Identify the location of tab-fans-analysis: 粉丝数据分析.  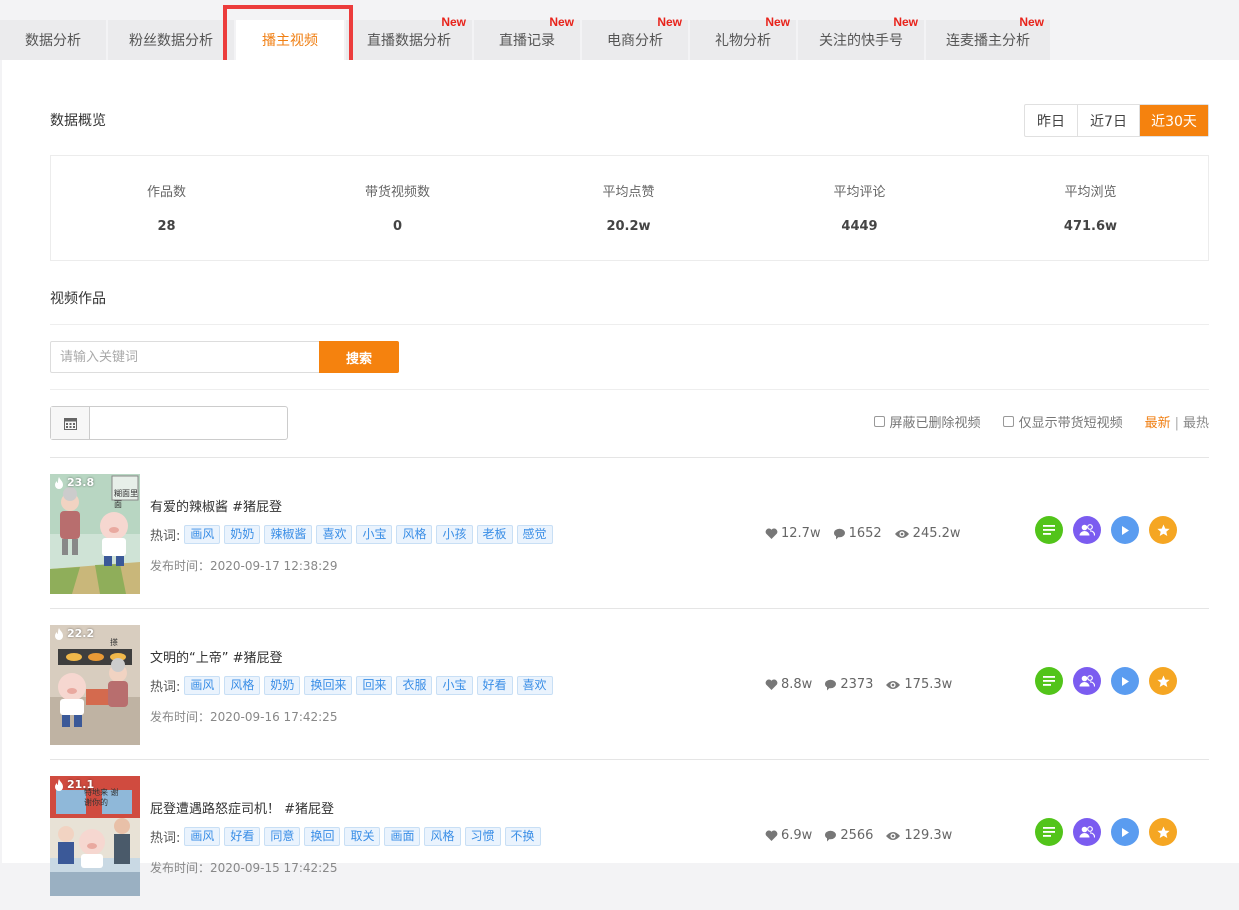
(171, 40).